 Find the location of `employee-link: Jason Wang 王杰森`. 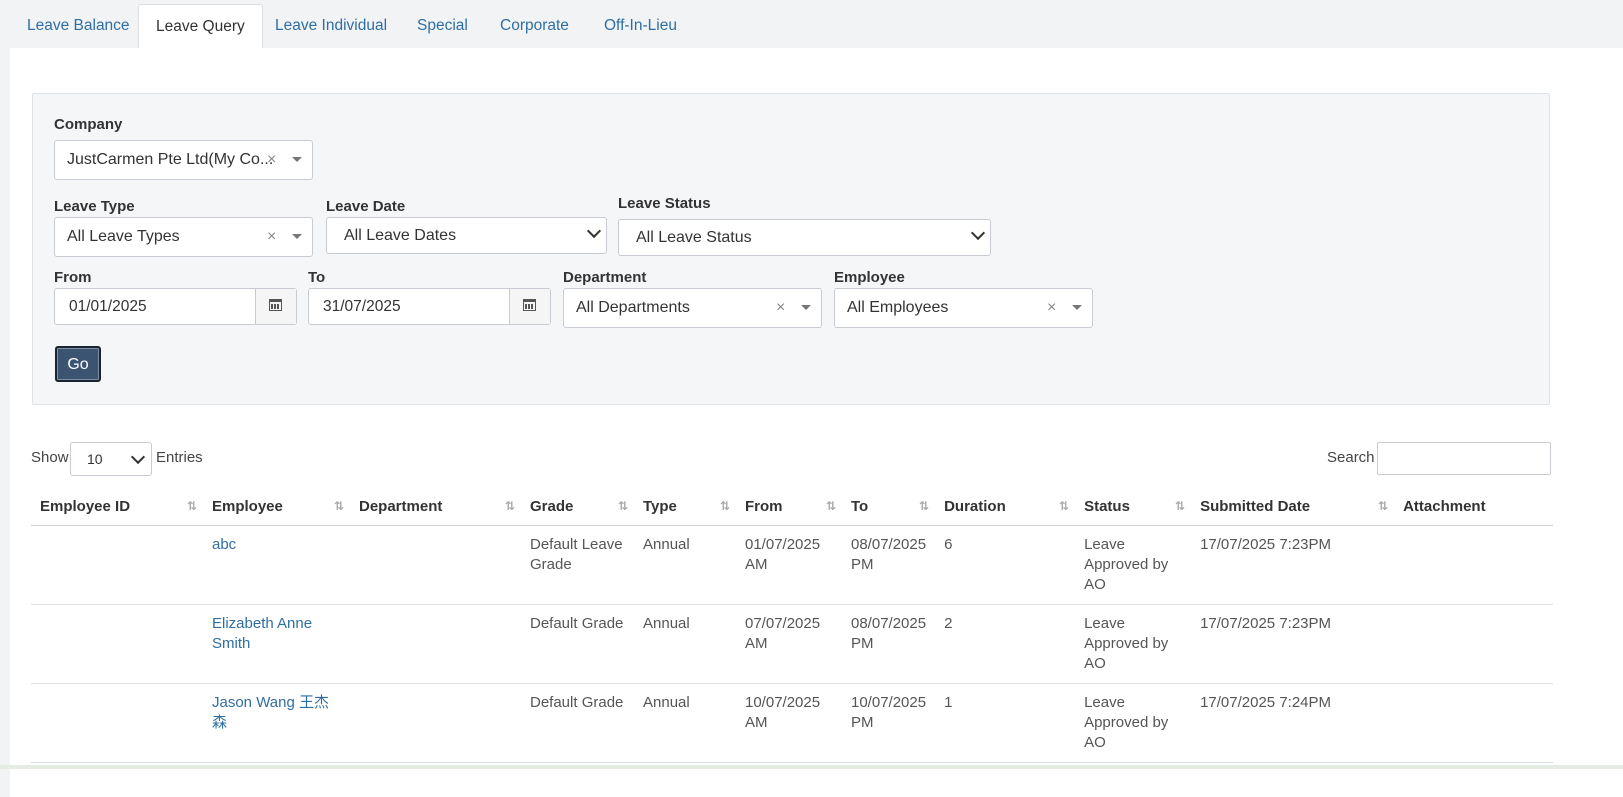

employee-link: Jason Wang 王杰森 is located at coordinates (276, 723).